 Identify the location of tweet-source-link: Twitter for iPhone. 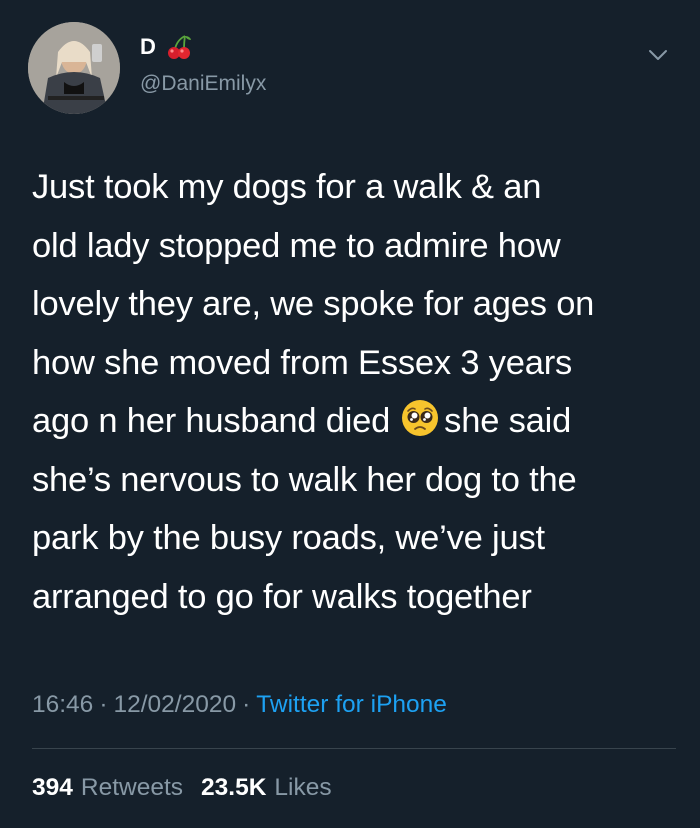
(351, 704).